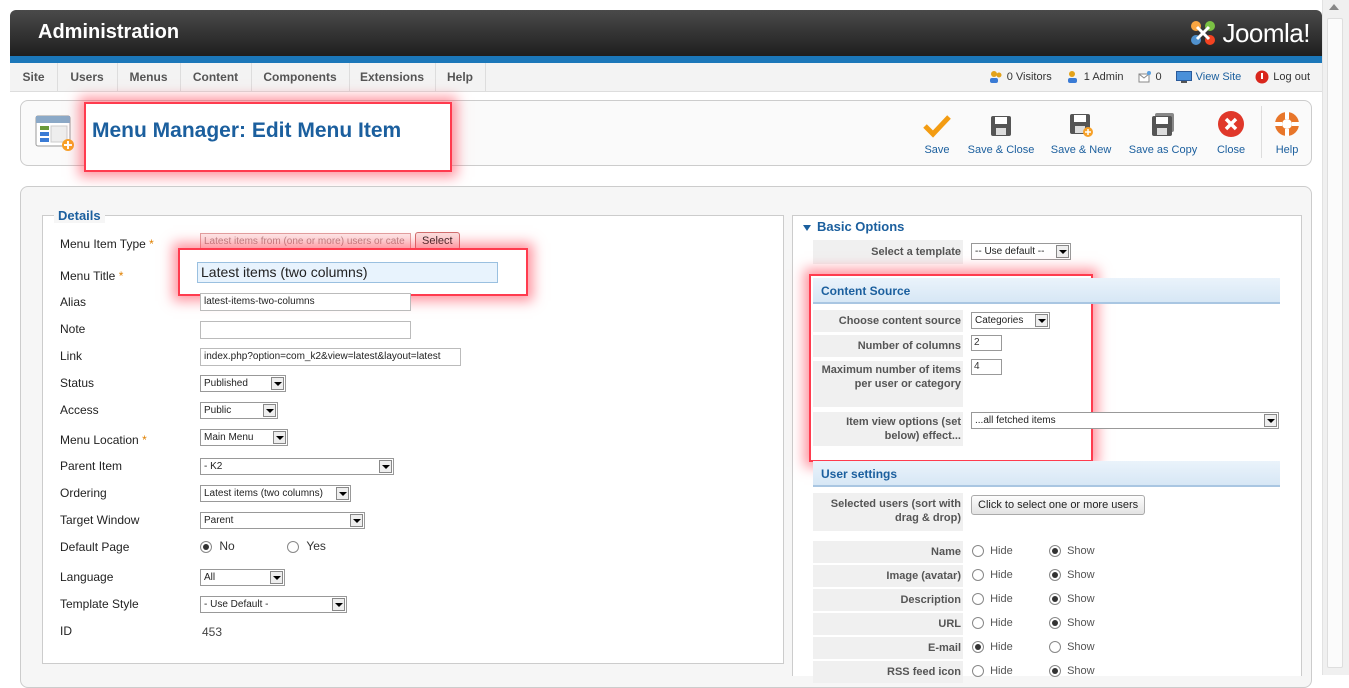 Image resolution: width=1349 pixels, height=688 pixels. I want to click on radio-selected-icon, so click(206, 546).